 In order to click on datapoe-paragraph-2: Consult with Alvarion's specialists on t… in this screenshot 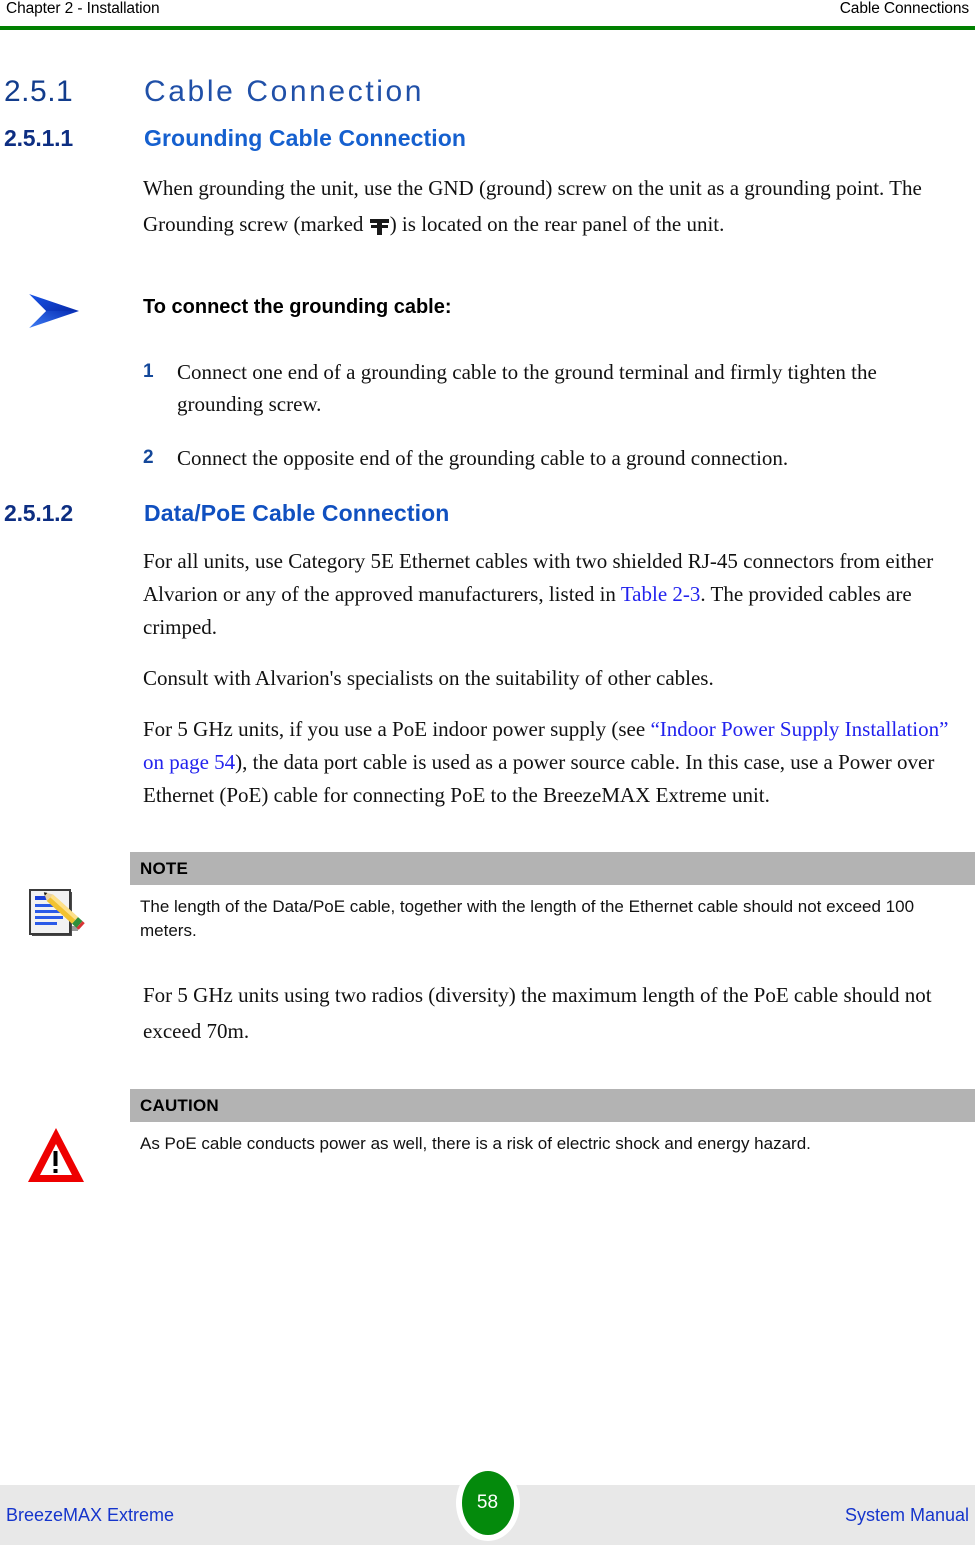, I will do `click(428, 678)`.